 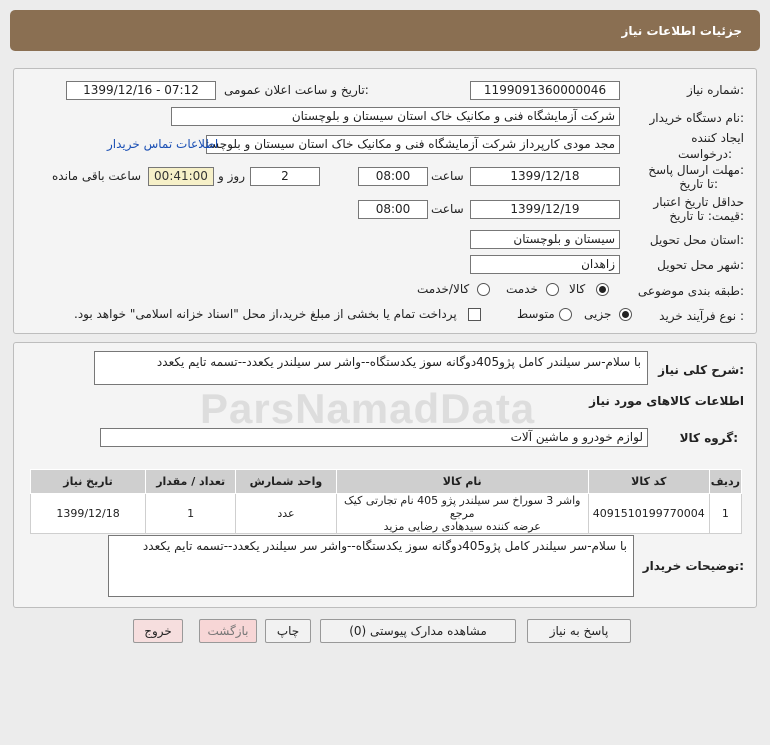 What do you see at coordinates (598, 314) in the screenshot?
I see `purchase-minor-label: جزیی` at bounding box center [598, 314].